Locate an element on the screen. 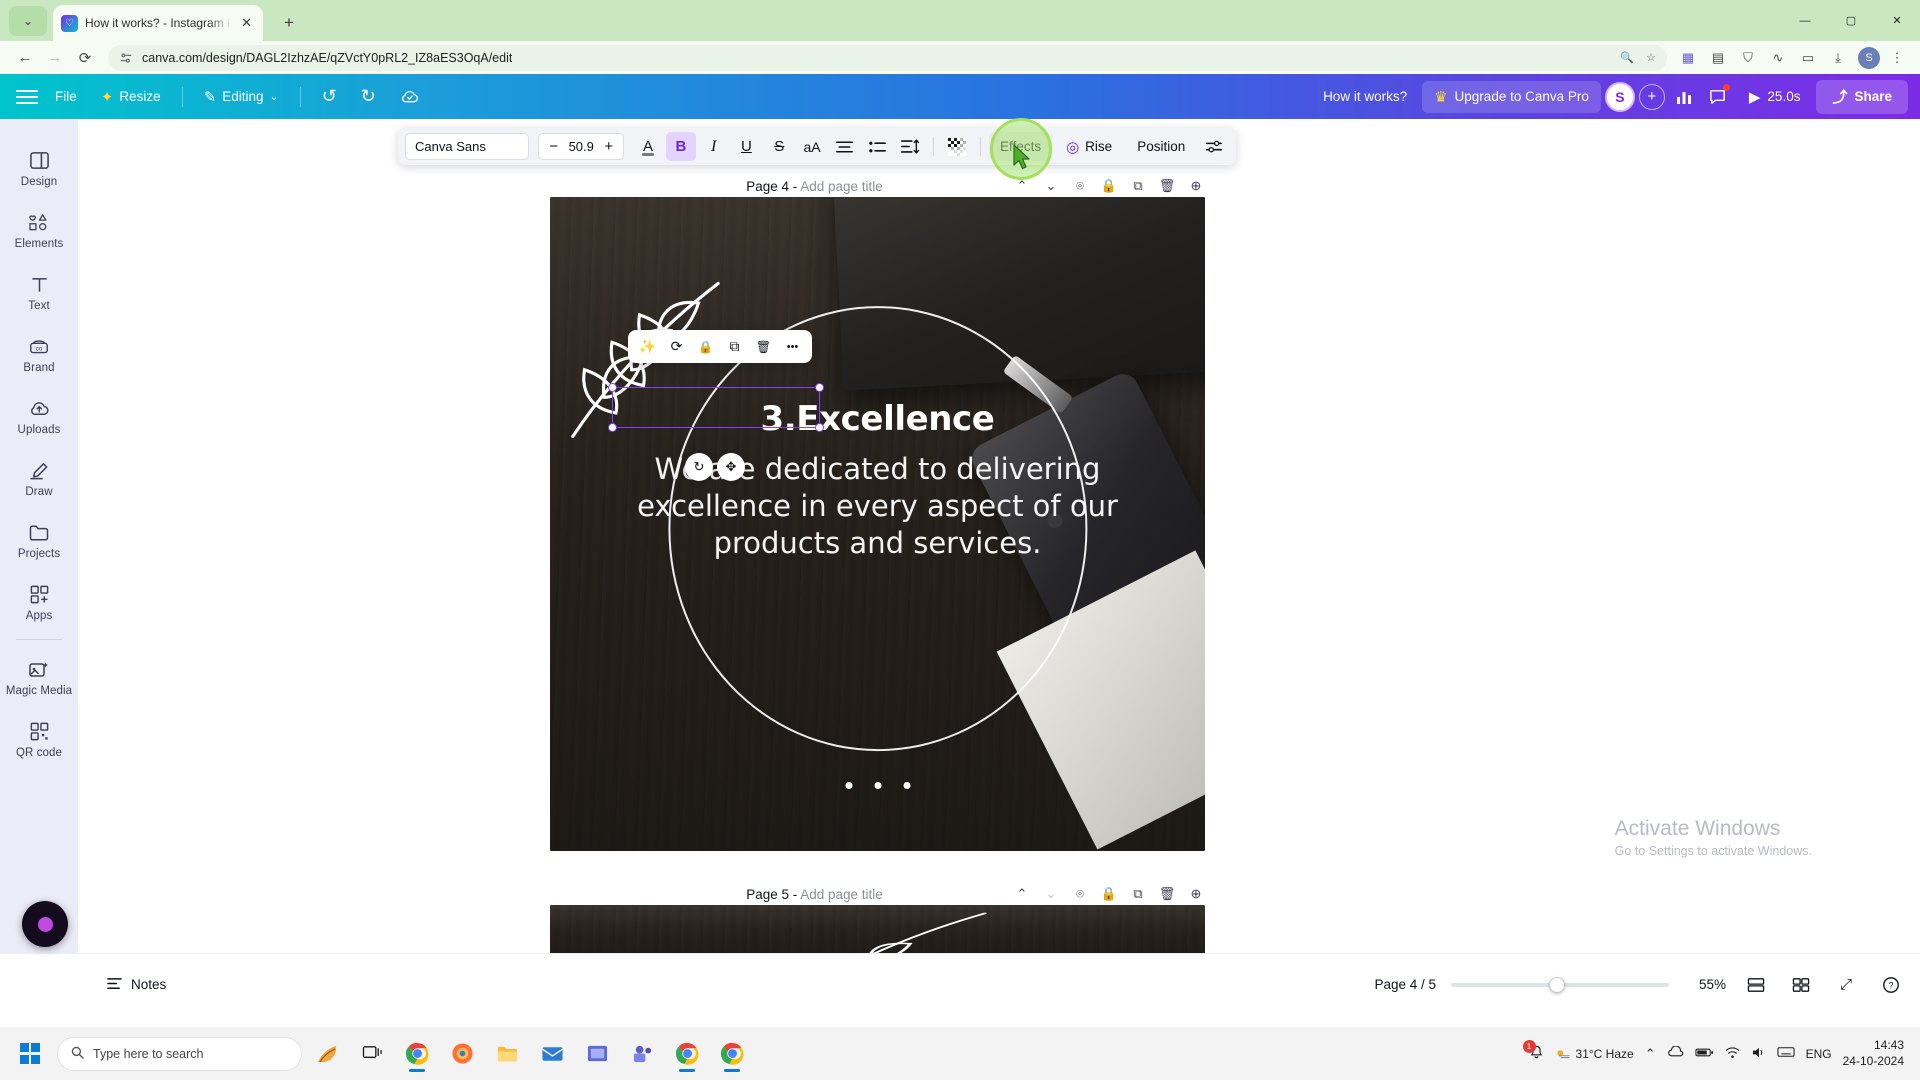 Image resolution: width=1920 pixels, height=1080 pixels. page5-lock-icon: 🔒 is located at coordinates (1109, 894).